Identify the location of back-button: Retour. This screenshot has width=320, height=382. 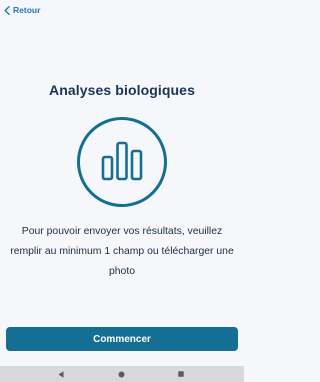
(22, 10).